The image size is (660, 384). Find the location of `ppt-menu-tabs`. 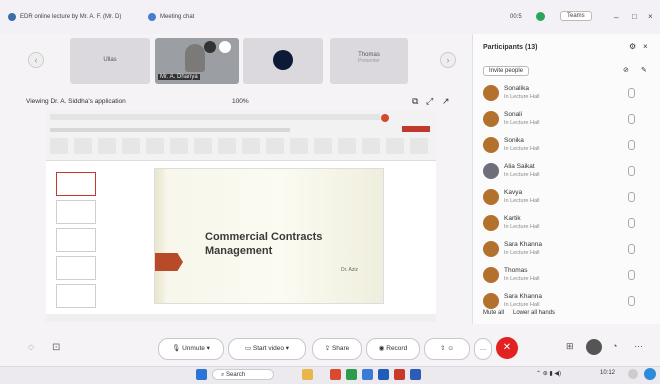

ppt-menu-tabs is located at coordinates (170, 130).